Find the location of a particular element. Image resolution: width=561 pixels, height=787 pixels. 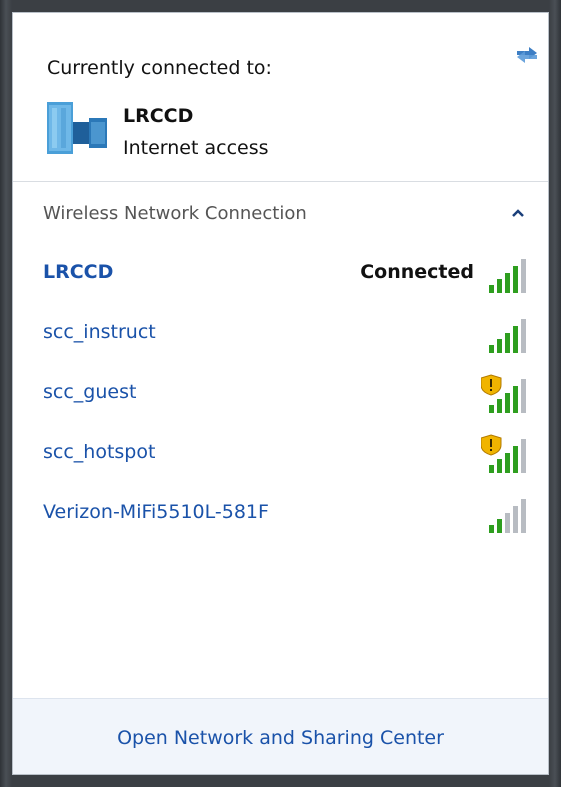

connected-network-name: LRCCD is located at coordinates (158, 116).